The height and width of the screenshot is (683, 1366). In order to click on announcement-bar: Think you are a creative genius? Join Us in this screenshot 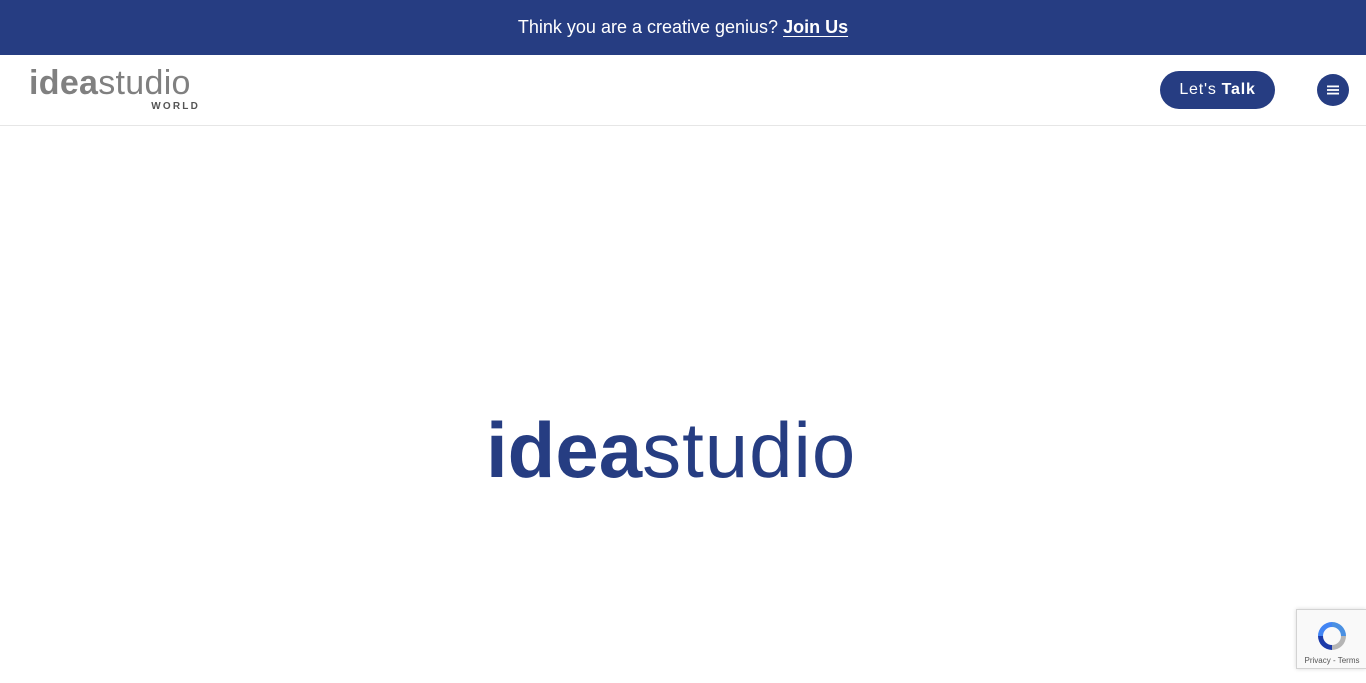, I will do `click(683, 27)`.